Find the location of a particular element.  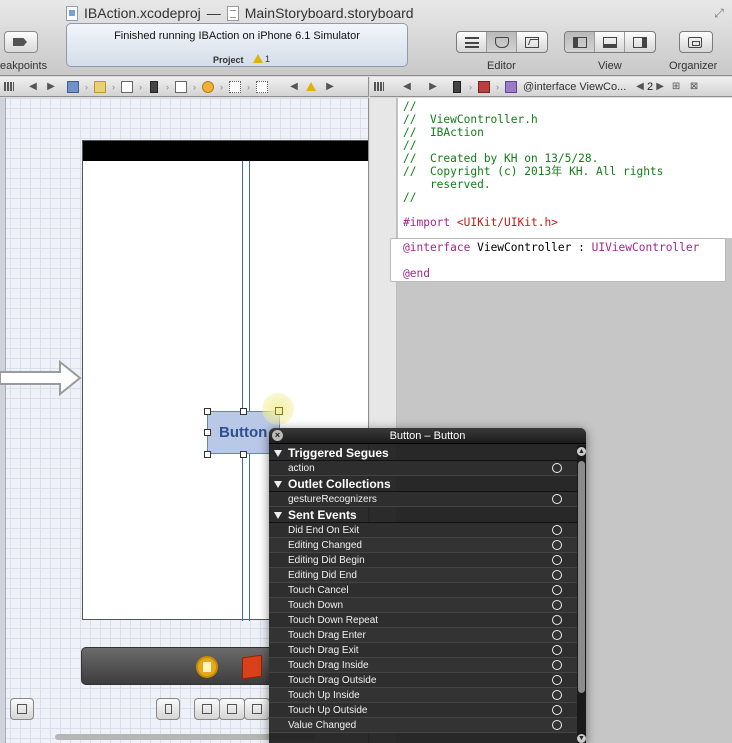

breakpoints-button is located at coordinates (21, 42).